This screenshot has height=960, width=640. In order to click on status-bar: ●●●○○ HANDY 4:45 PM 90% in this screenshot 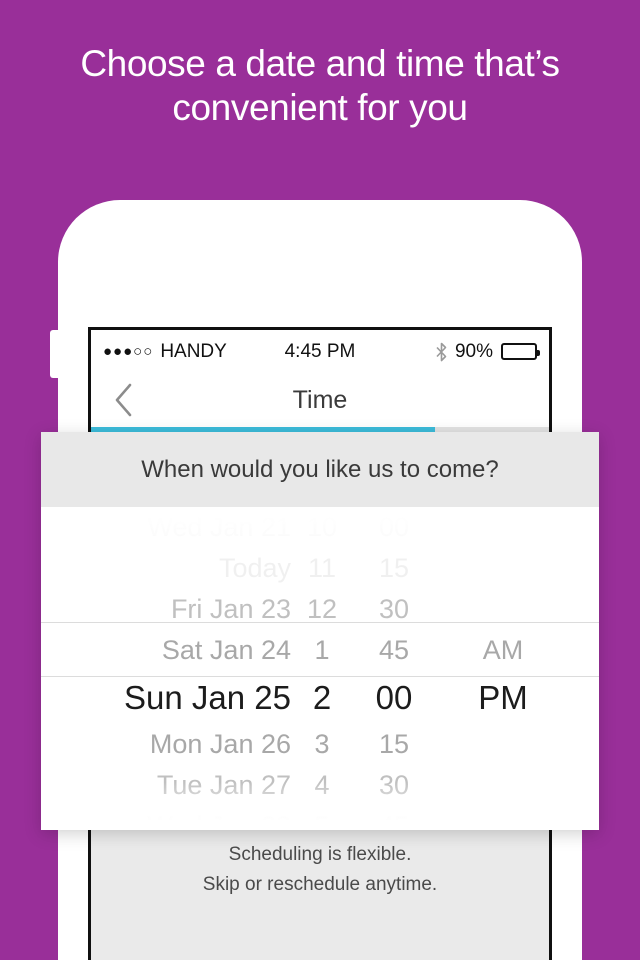, I will do `click(320, 351)`.